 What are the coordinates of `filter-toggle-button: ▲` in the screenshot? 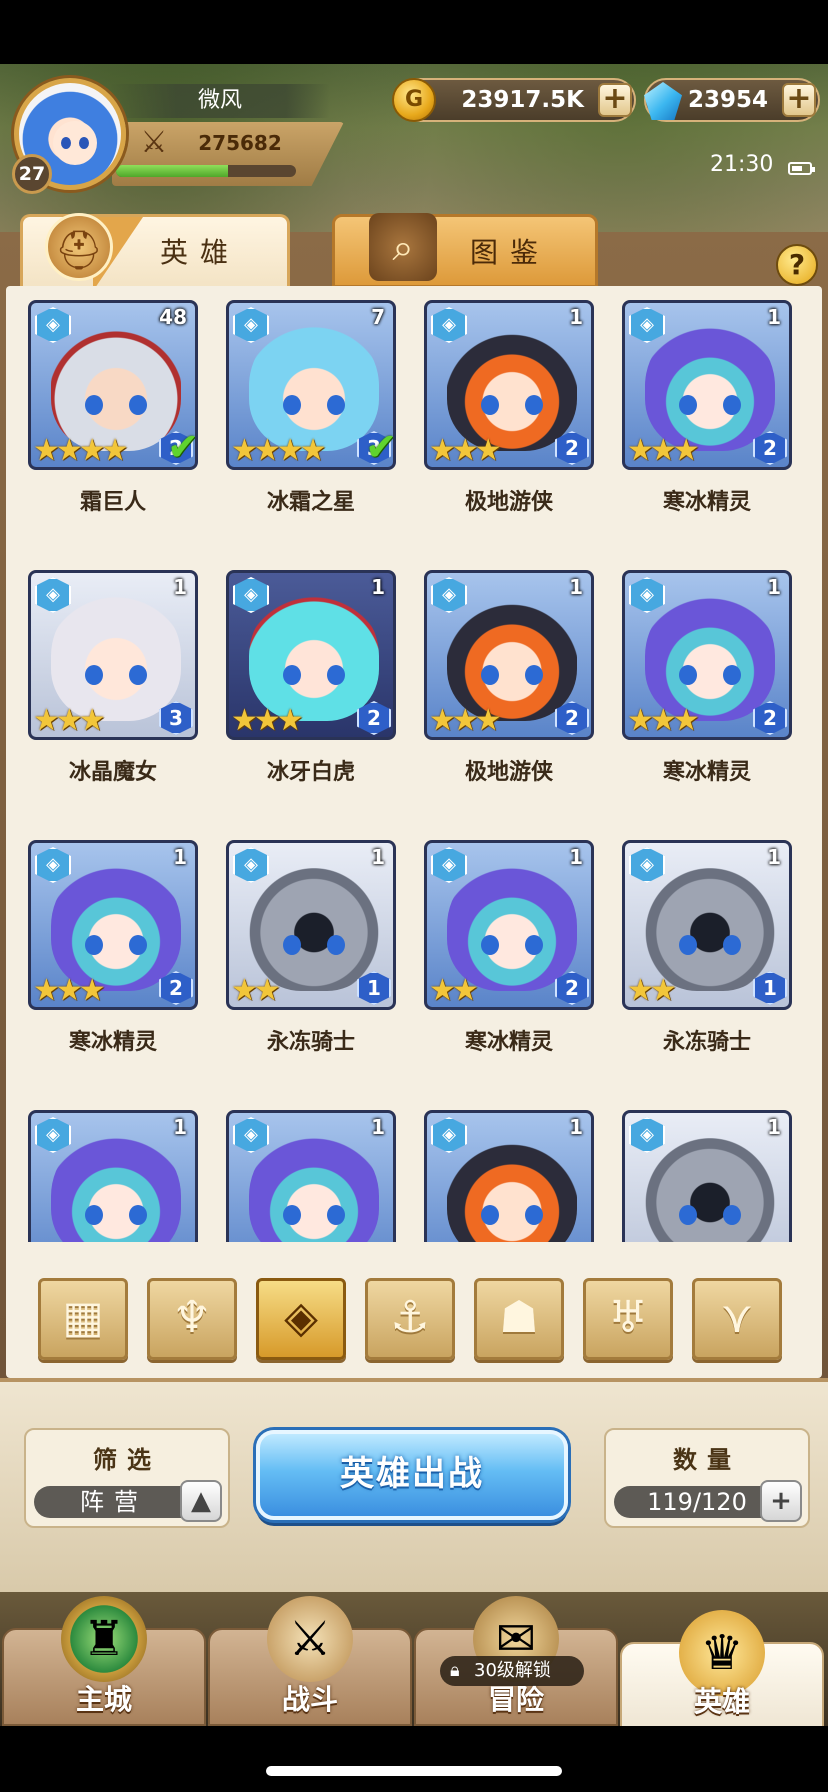 It's located at (201, 1501).